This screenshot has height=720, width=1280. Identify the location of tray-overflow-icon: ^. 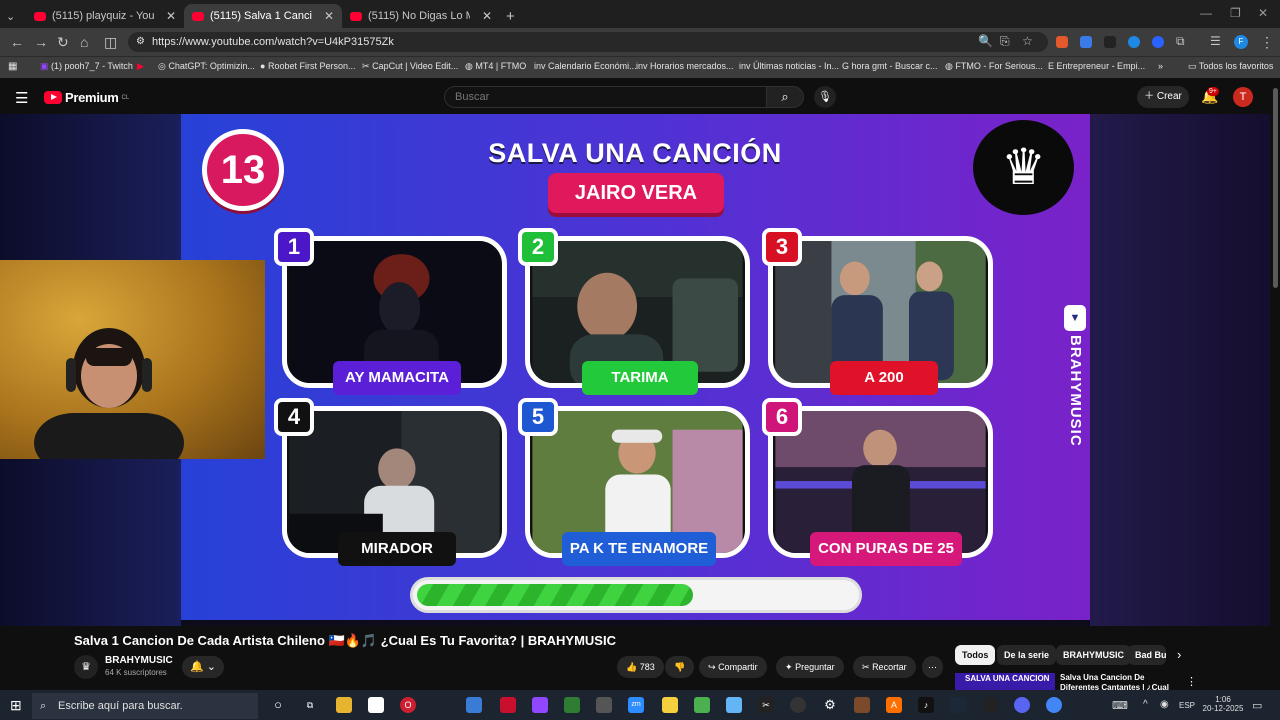
(1145, 704).